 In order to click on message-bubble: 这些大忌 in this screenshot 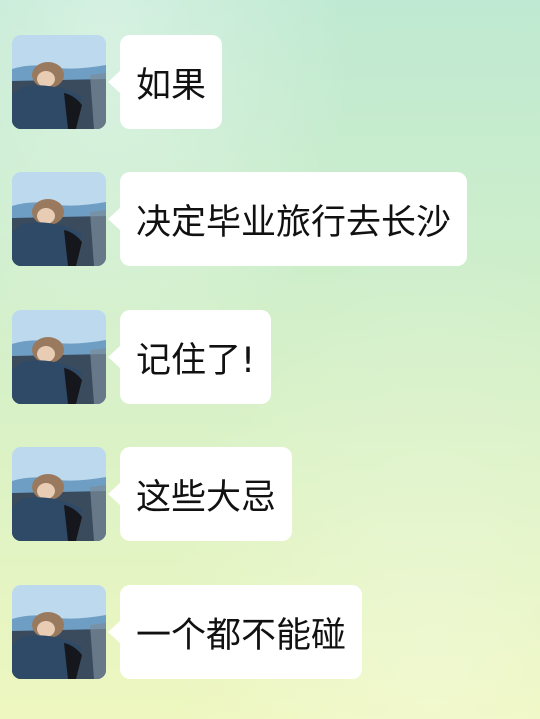, I will do `click(200, 494)`.